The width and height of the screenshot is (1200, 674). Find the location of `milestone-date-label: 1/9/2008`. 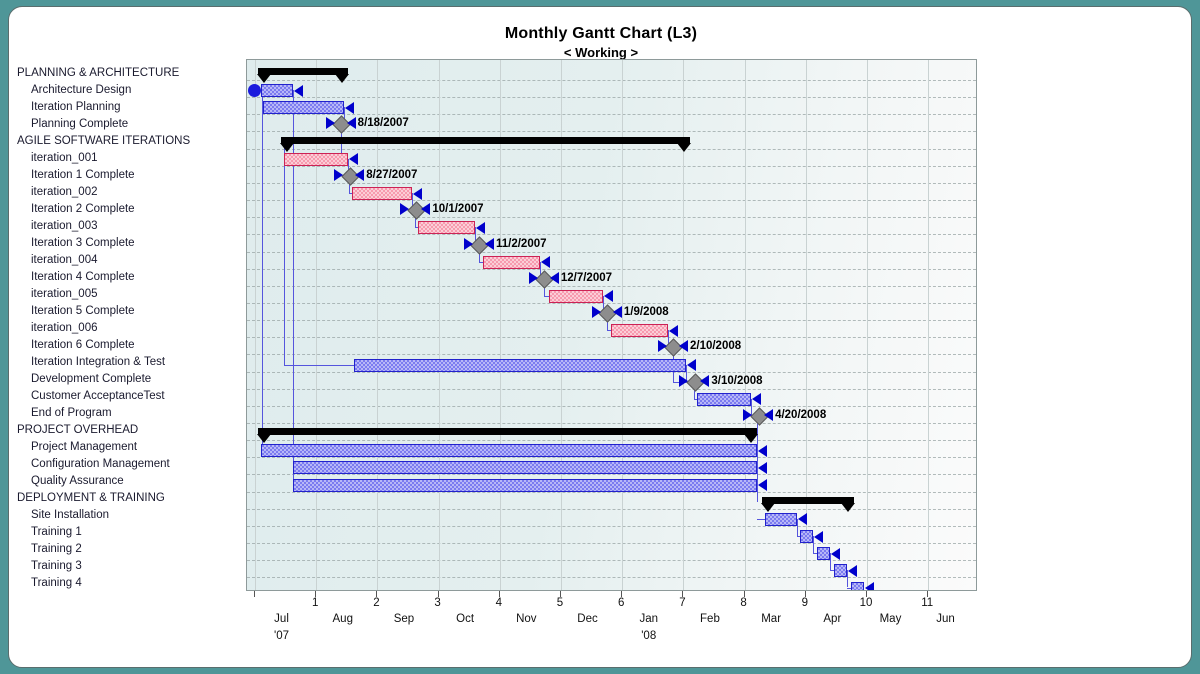

milestone-date-label: 1/9/2008 is located at coordinates (646, 312).